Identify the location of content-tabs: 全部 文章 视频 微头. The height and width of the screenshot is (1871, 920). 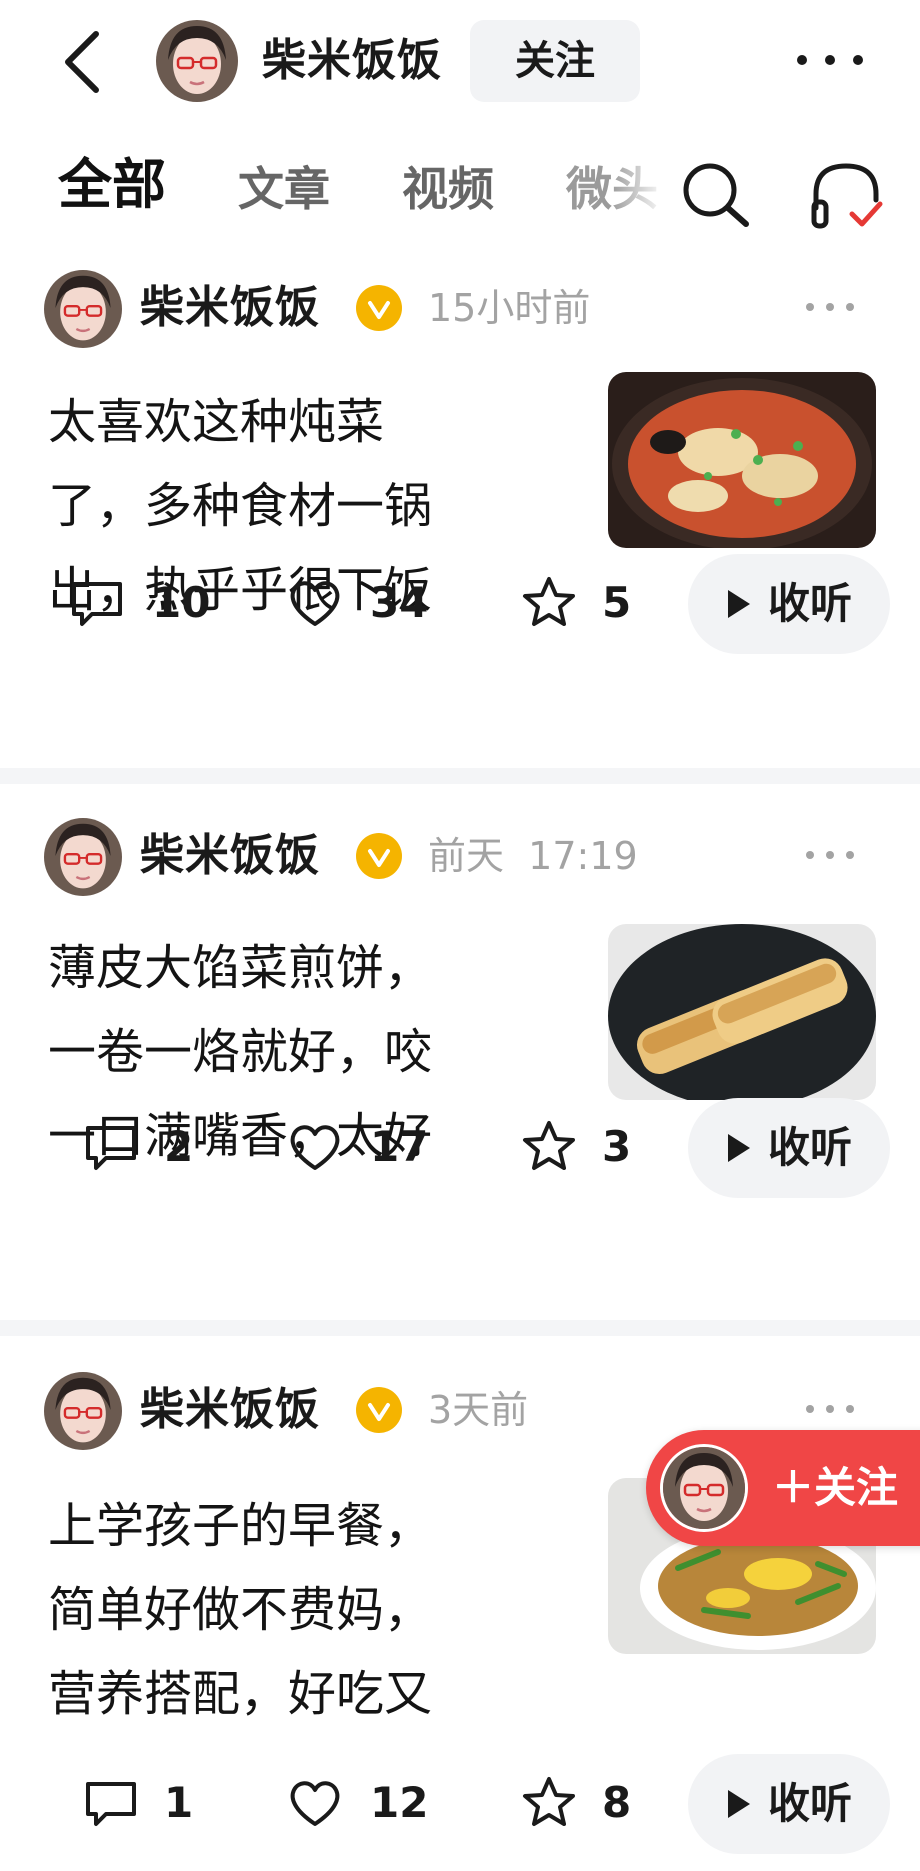
(460, 193).